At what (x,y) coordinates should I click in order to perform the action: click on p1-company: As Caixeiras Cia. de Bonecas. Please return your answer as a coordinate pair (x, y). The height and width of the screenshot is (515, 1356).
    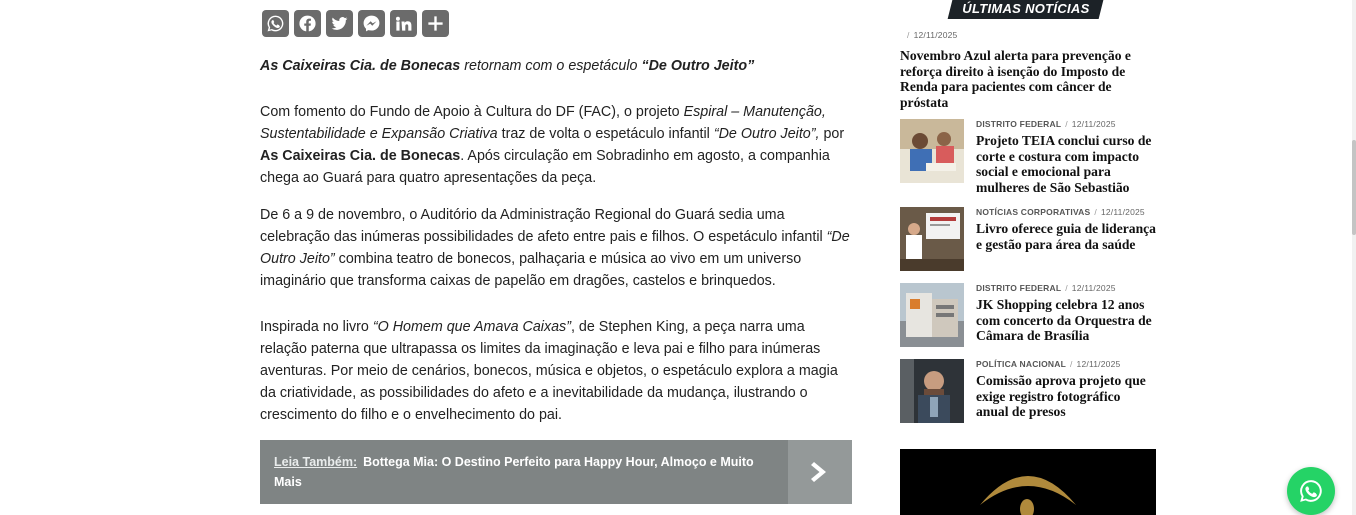
    Looking at the image, I should click on (360, 156).